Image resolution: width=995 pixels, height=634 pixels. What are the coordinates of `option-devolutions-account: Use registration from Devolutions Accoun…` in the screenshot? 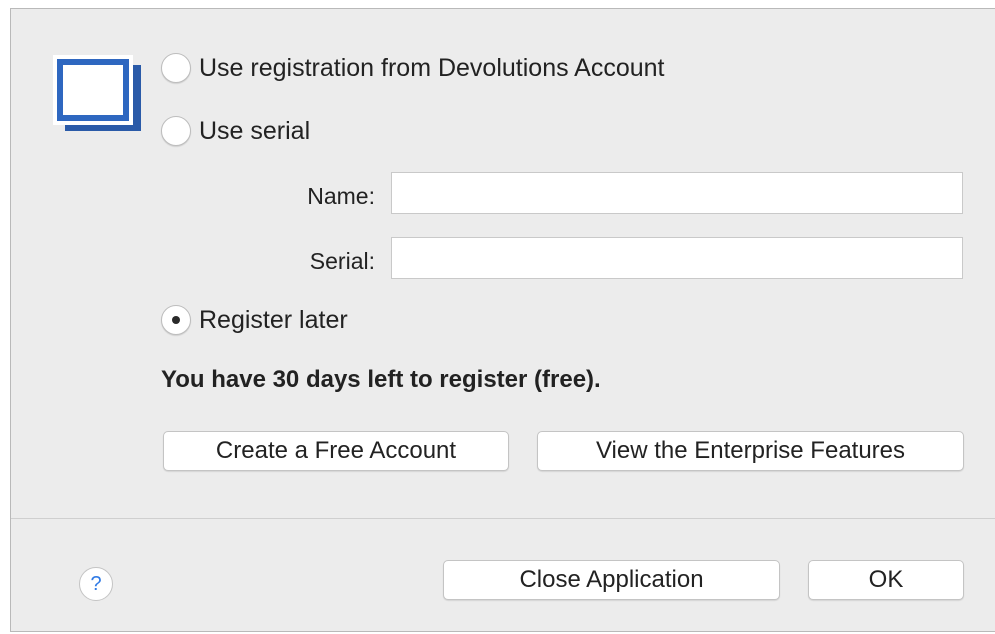 It's located at (413, 68).